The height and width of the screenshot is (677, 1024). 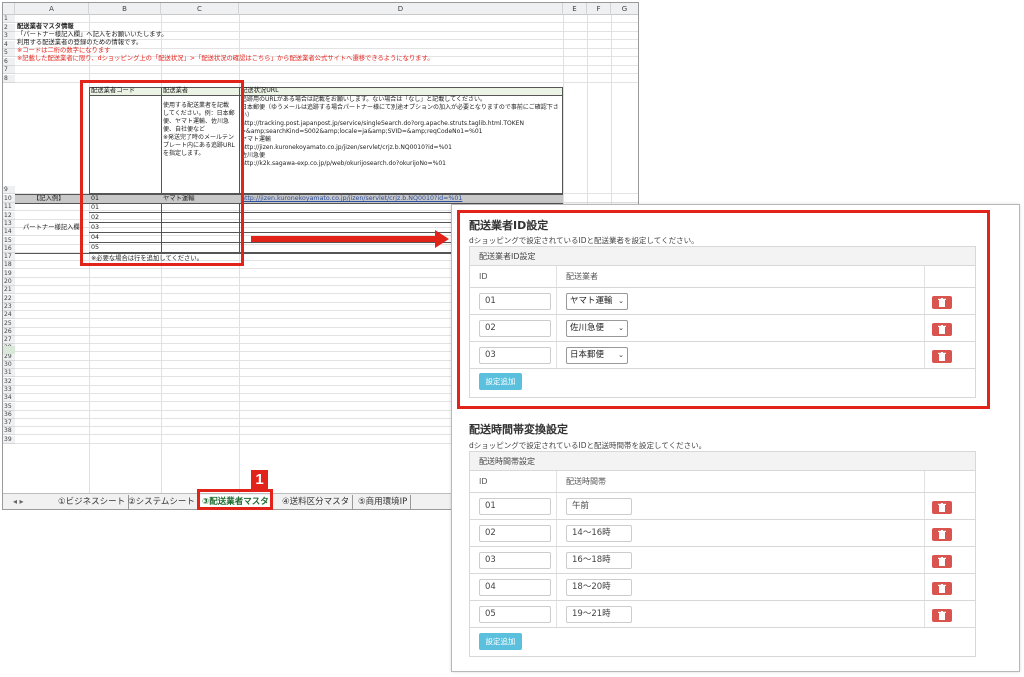 What do you see at coordinates (9, 207) in the screenshot?
I see `row-header: 11` at bounding box center [9, 207].